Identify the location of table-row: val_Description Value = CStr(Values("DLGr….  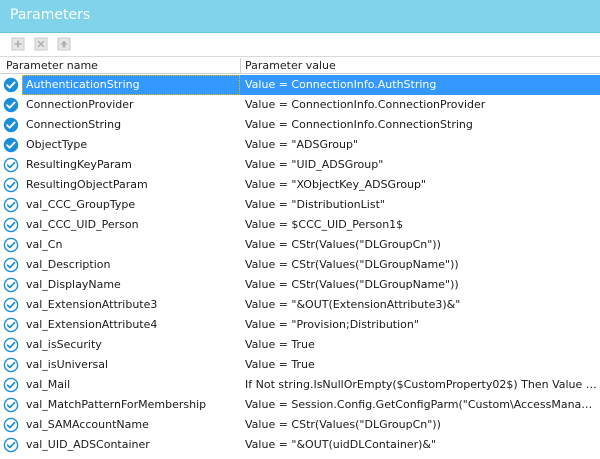
(300, 265).